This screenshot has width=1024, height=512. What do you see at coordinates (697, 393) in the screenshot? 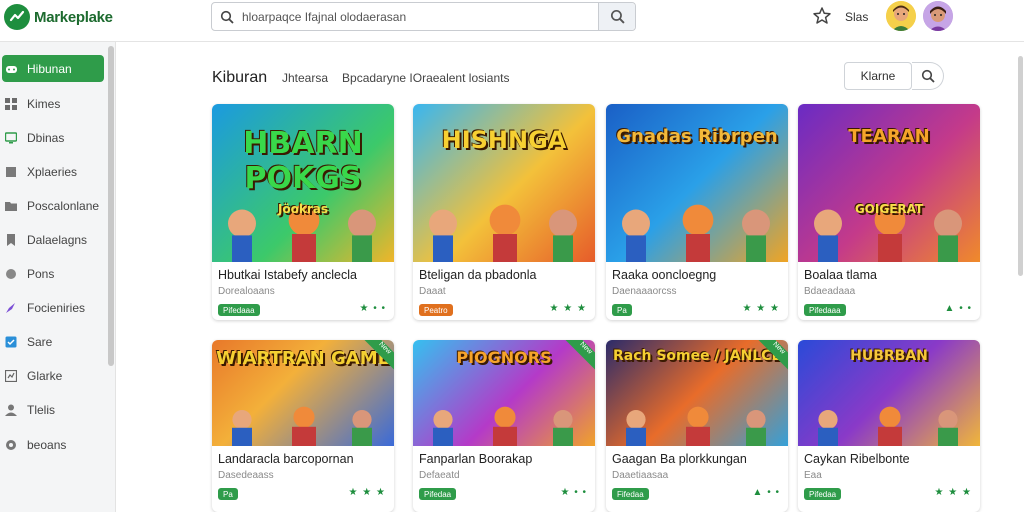
I see `game-thumbnail: Rach Somee / JANLCE New` at bounding box center [697, 393].